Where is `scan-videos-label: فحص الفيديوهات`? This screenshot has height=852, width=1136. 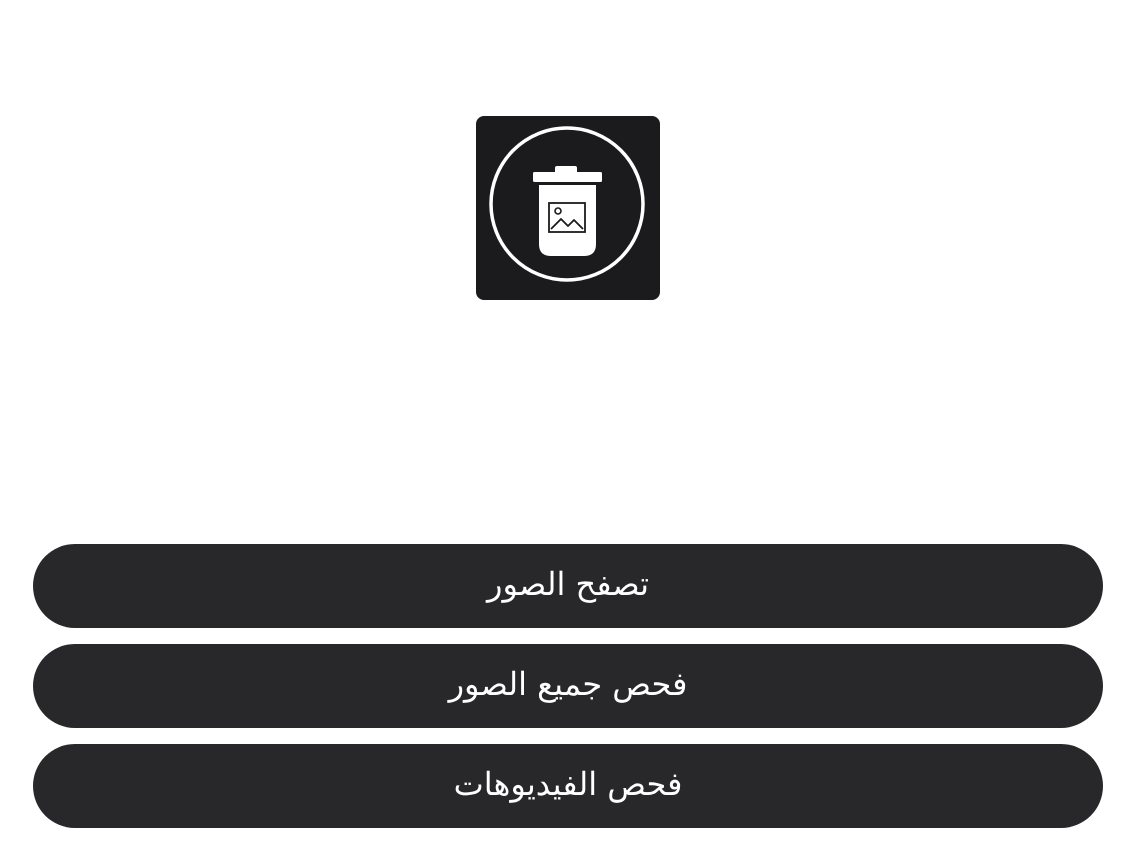
scan-videos-label: فحص الفيديوهات is located at coordinates (568, 784).